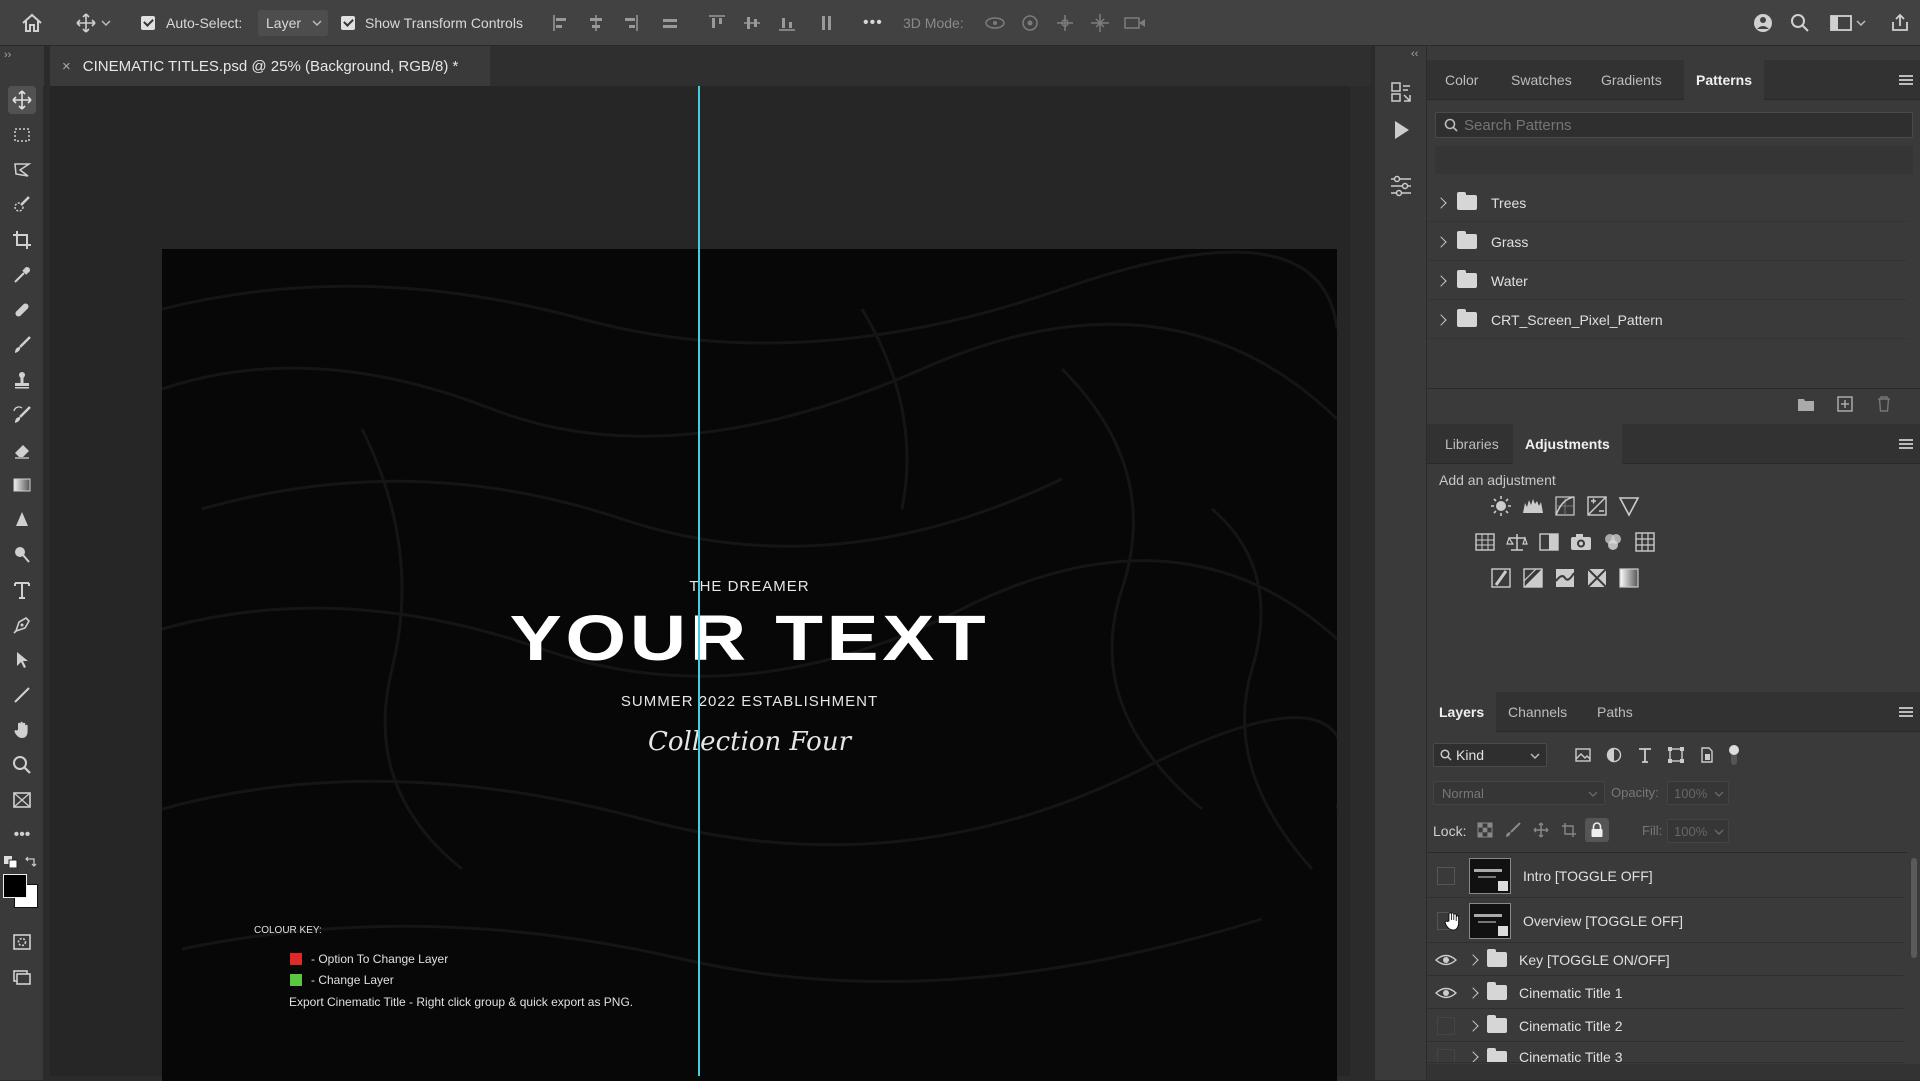 Image resolution: width=1920 pixels, height=1081 pixels. What do you see at coordinates (15, 886) in the screenshot?
I see `foreground-color-swatch` at bounding box center [15, 886].